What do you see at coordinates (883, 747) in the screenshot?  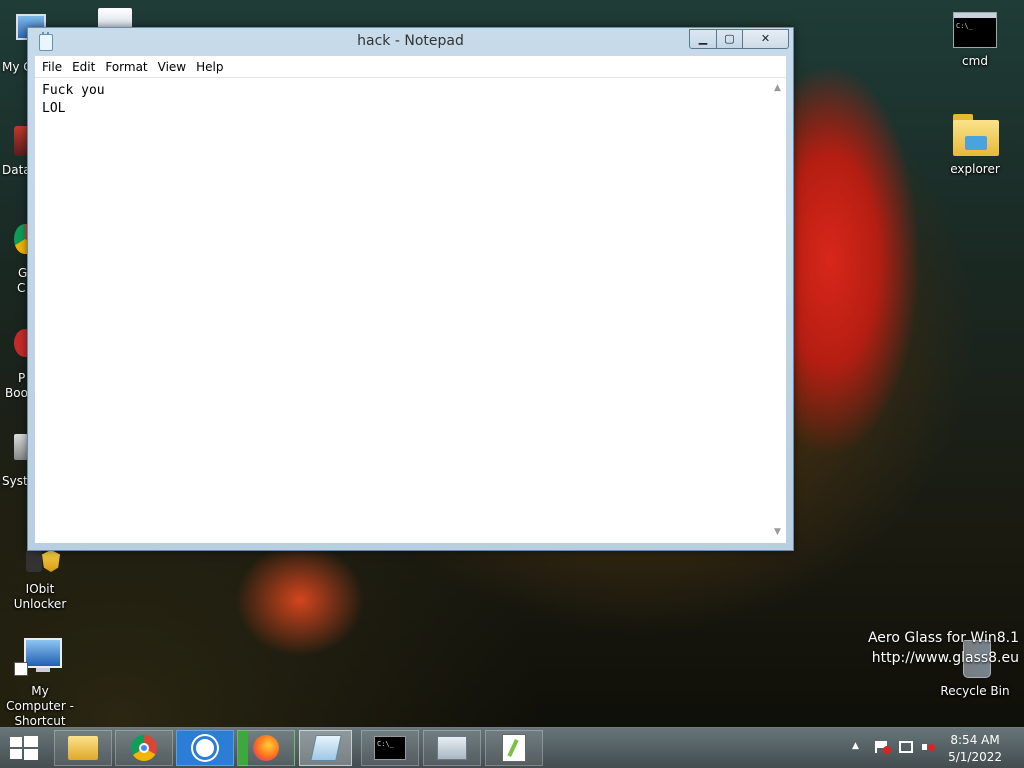 I see `action-center-flag-icon` at bounding box center [883, 747].